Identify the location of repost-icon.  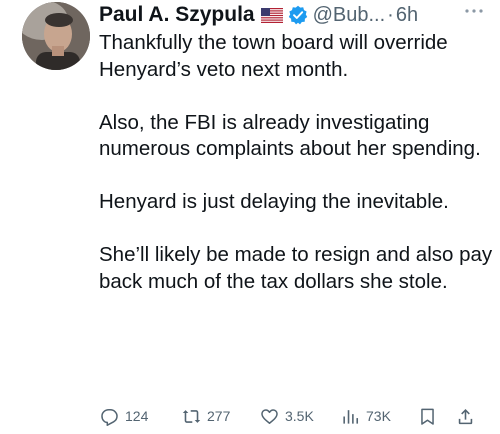
(191, 416).